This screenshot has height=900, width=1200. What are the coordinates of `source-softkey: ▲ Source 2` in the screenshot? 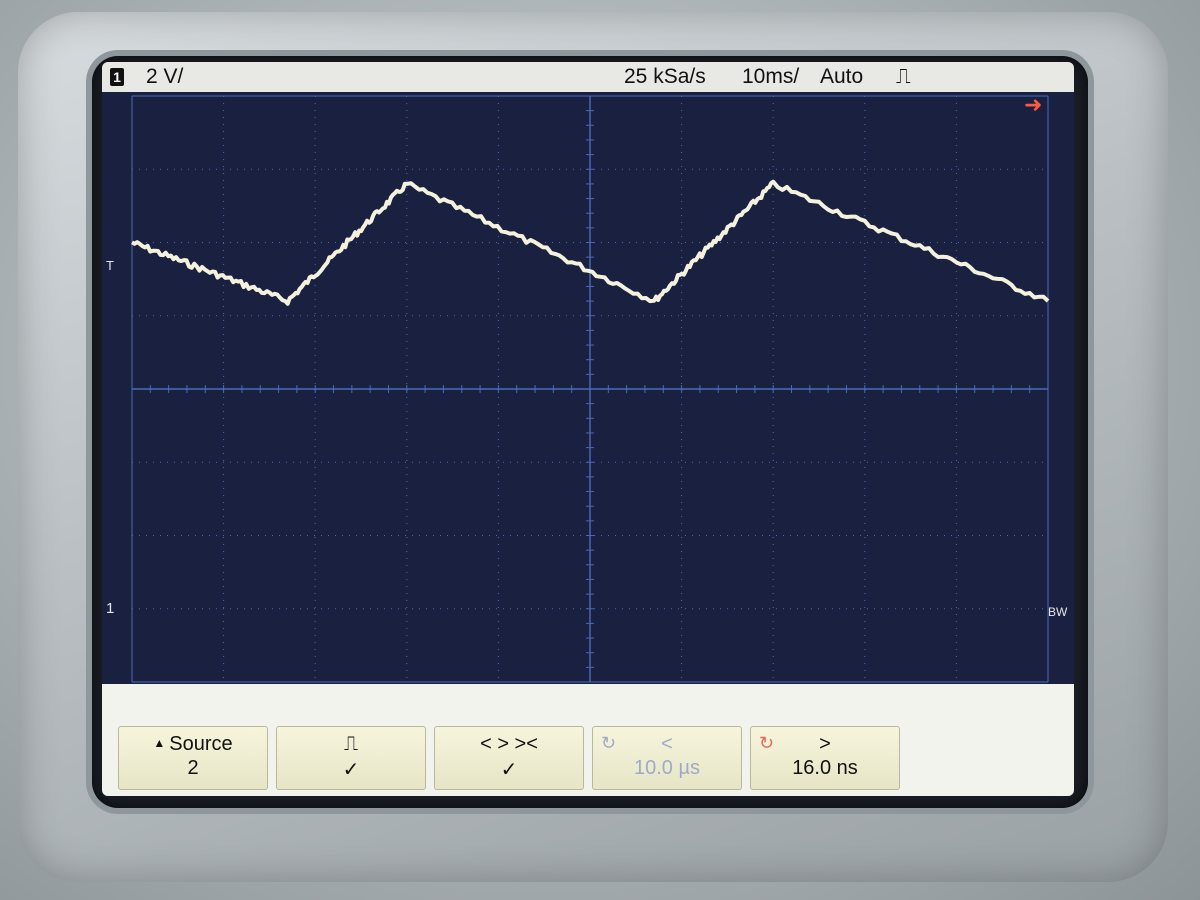 It's located at (193, 758).